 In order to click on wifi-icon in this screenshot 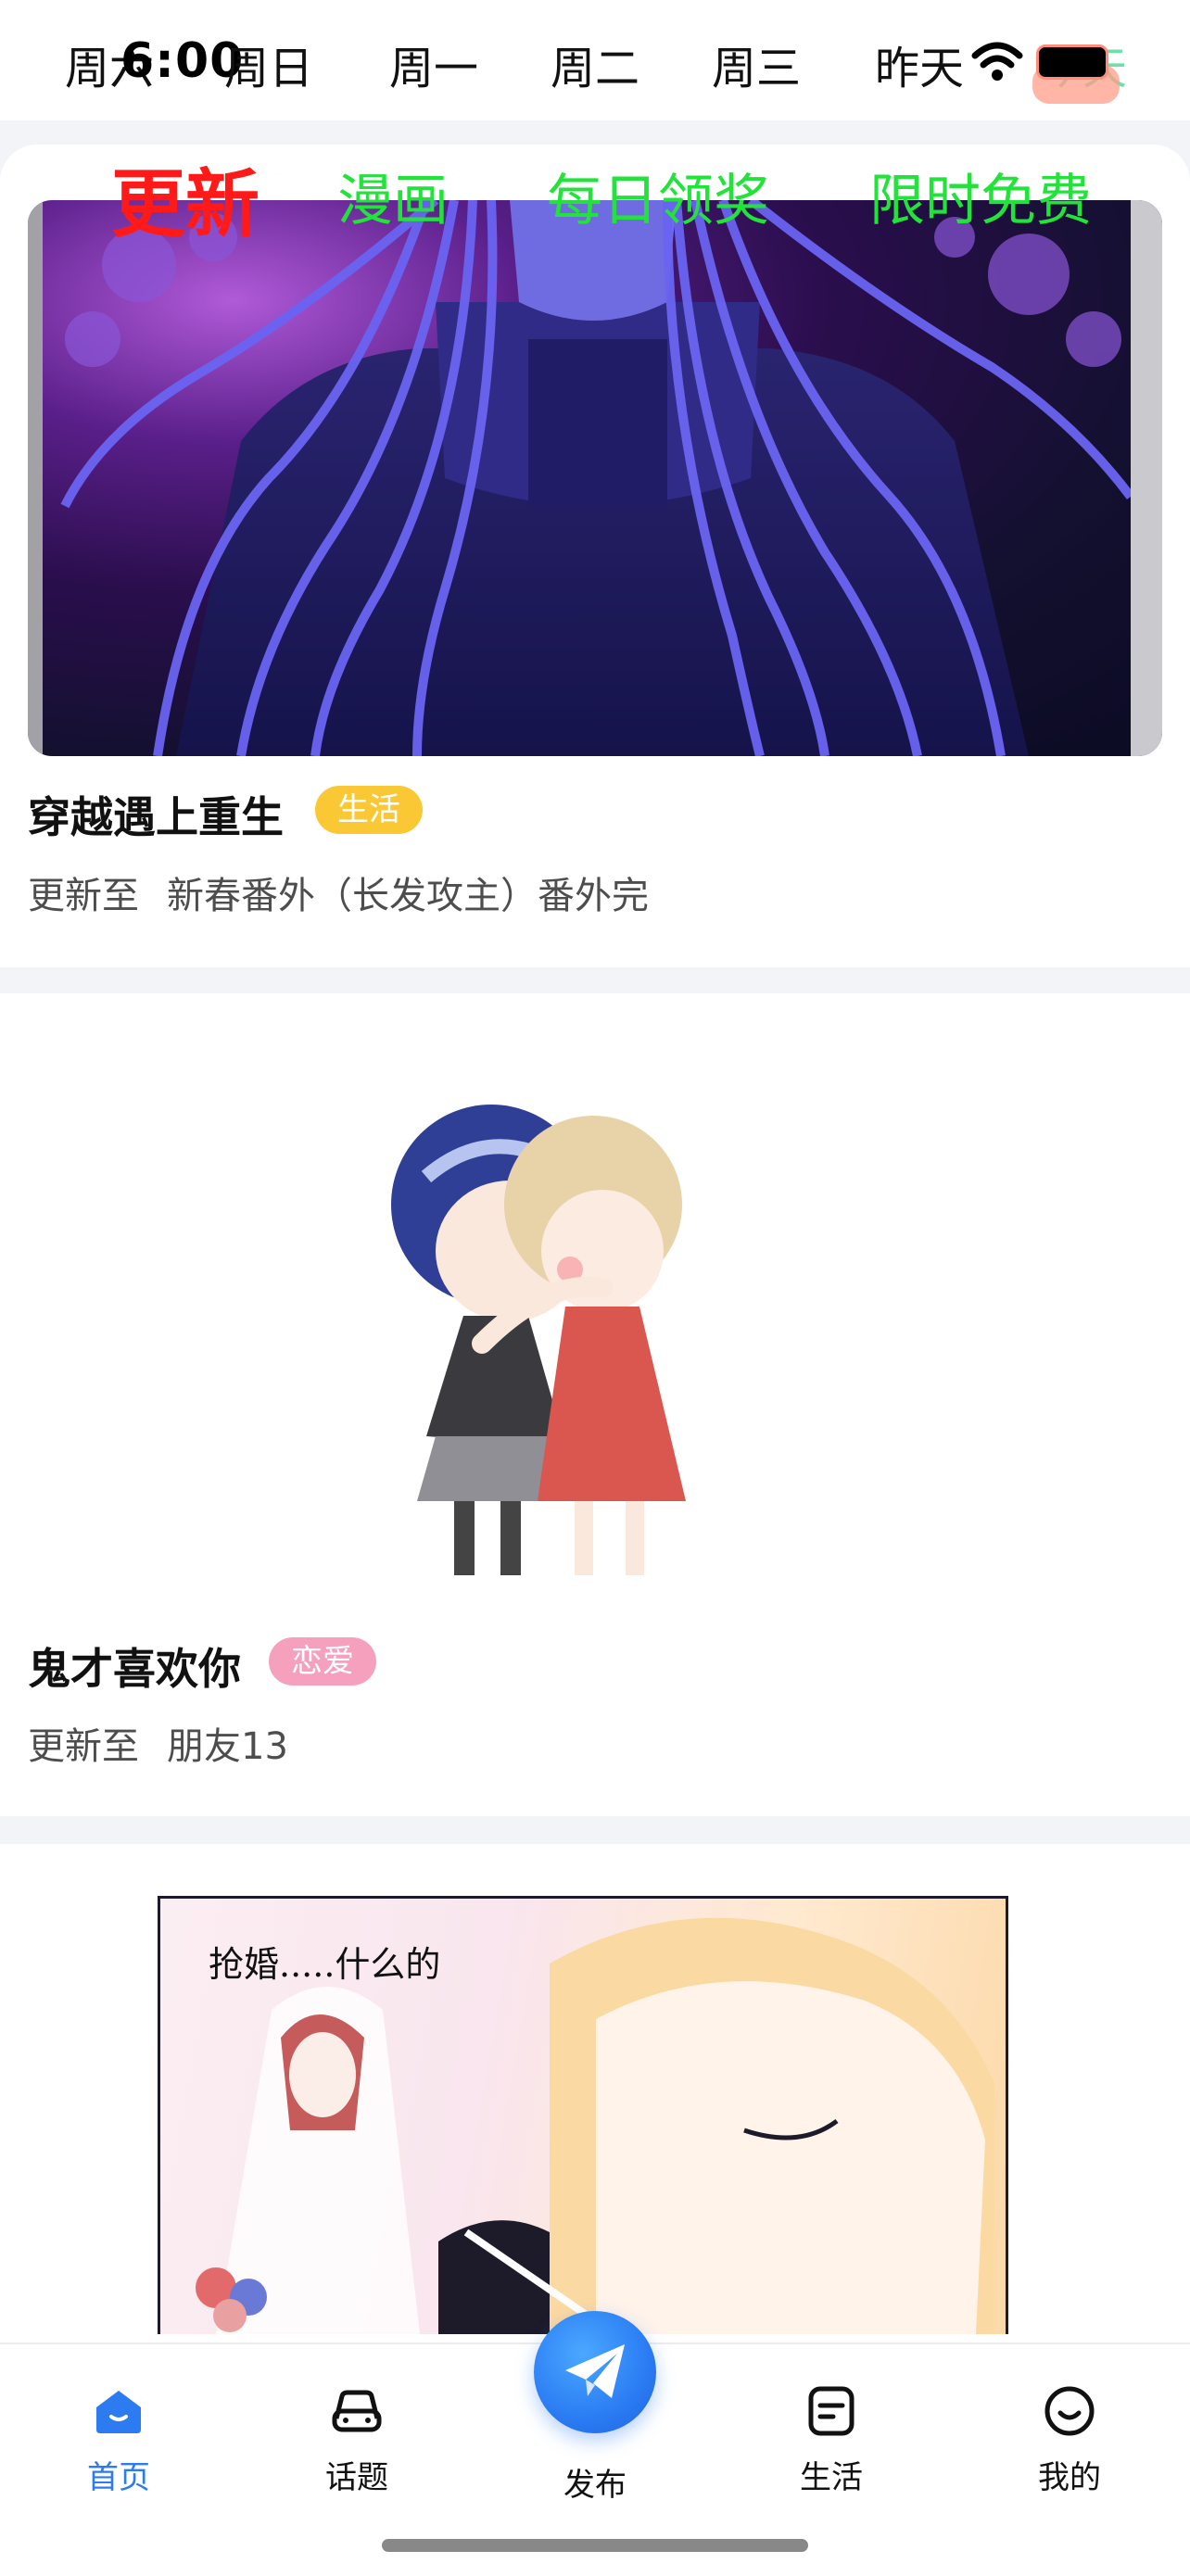, I will do `click(997, 61)`.